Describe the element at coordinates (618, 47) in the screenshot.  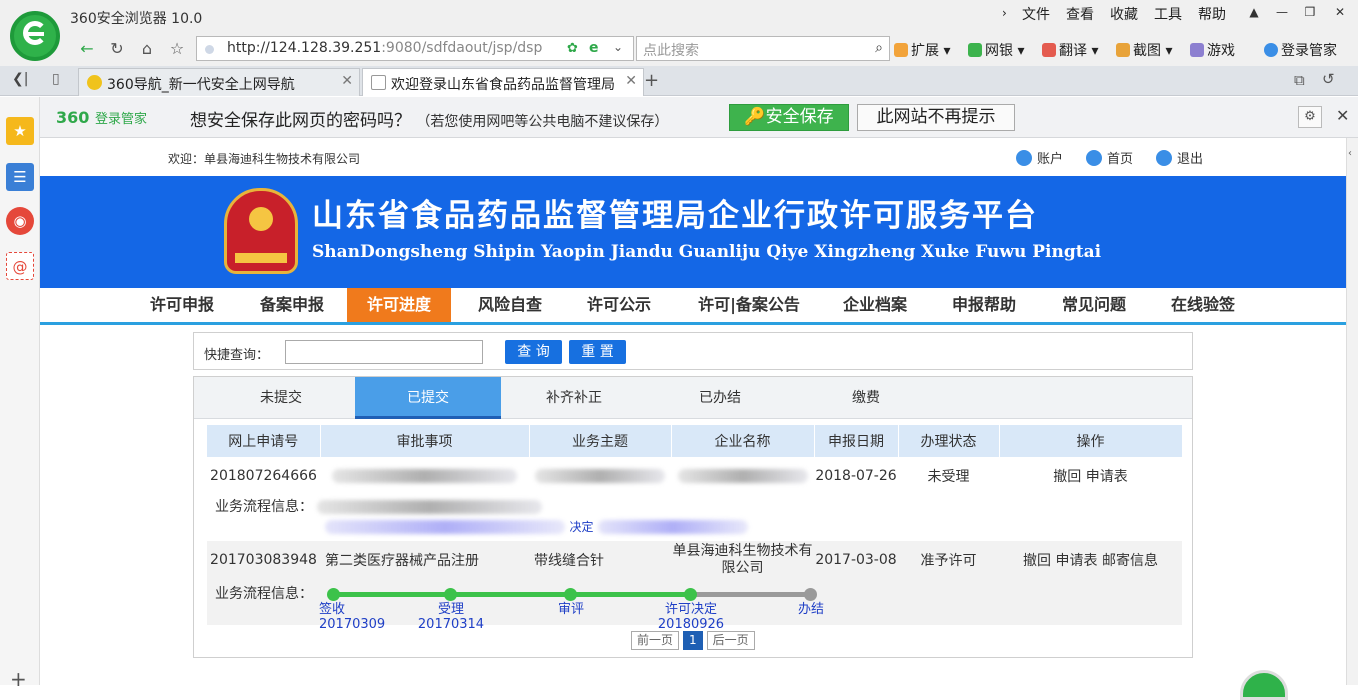
I see `url-dropdown-icon: ⌄` at that location.